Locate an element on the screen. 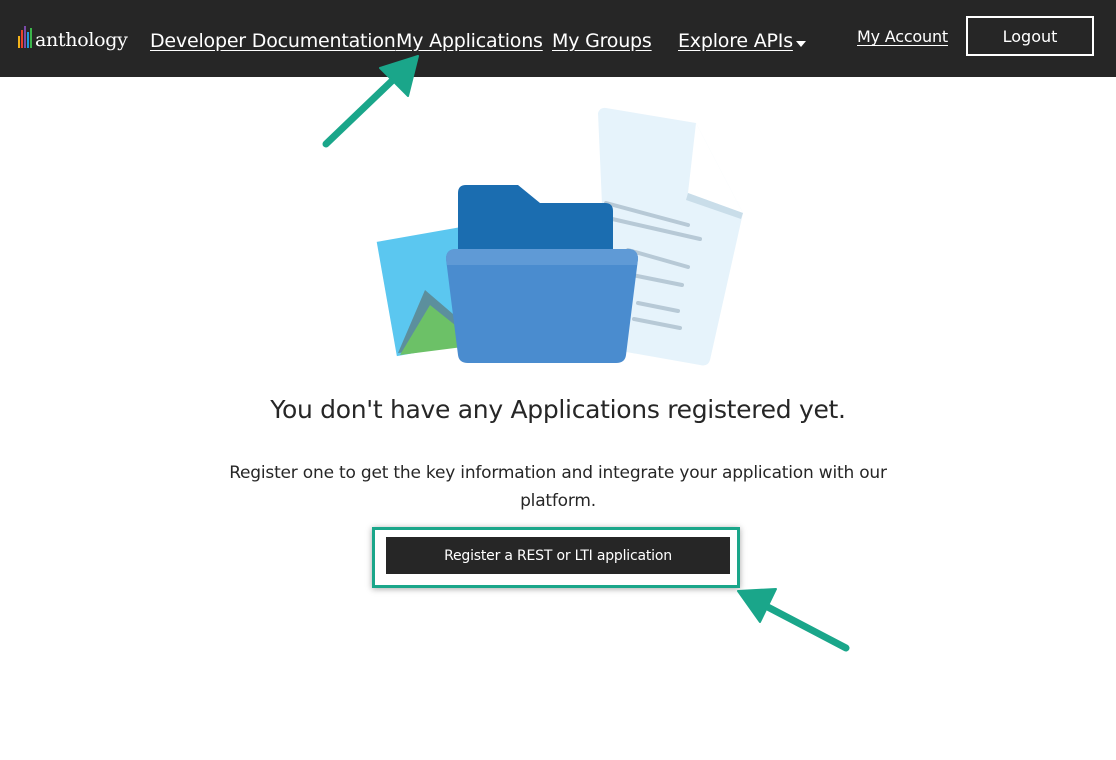 Image resolution: width=1116 pixels, height=760 pixels. nav-my-groups: My Groups is located at coordinates (602, 41).